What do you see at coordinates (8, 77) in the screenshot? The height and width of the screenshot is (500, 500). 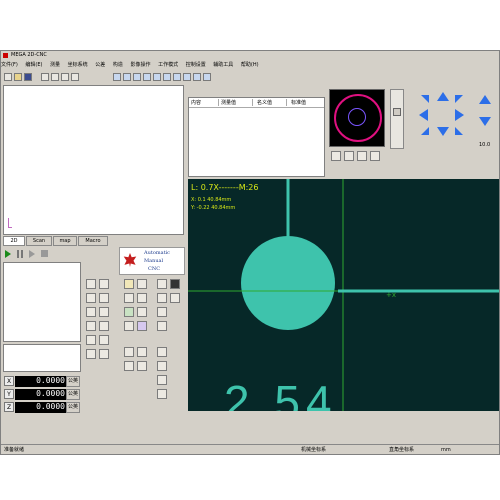 I see `new-file-icon` at bounding box center [8, 77].